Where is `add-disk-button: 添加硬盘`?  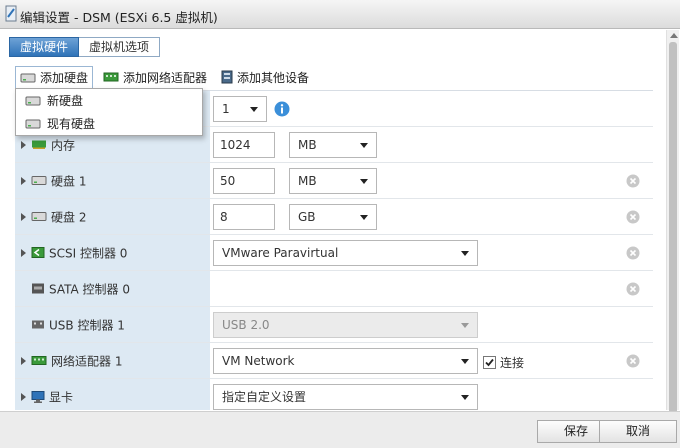
add-disk-button: 添加硬盘 is located at coordinates (54, 77).